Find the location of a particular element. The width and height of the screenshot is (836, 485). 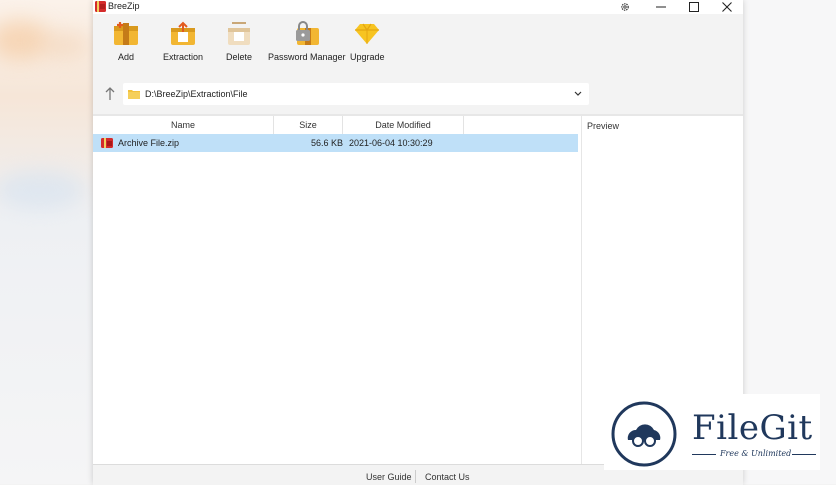

delete-button: Delete is located at coordinates (239, 41).